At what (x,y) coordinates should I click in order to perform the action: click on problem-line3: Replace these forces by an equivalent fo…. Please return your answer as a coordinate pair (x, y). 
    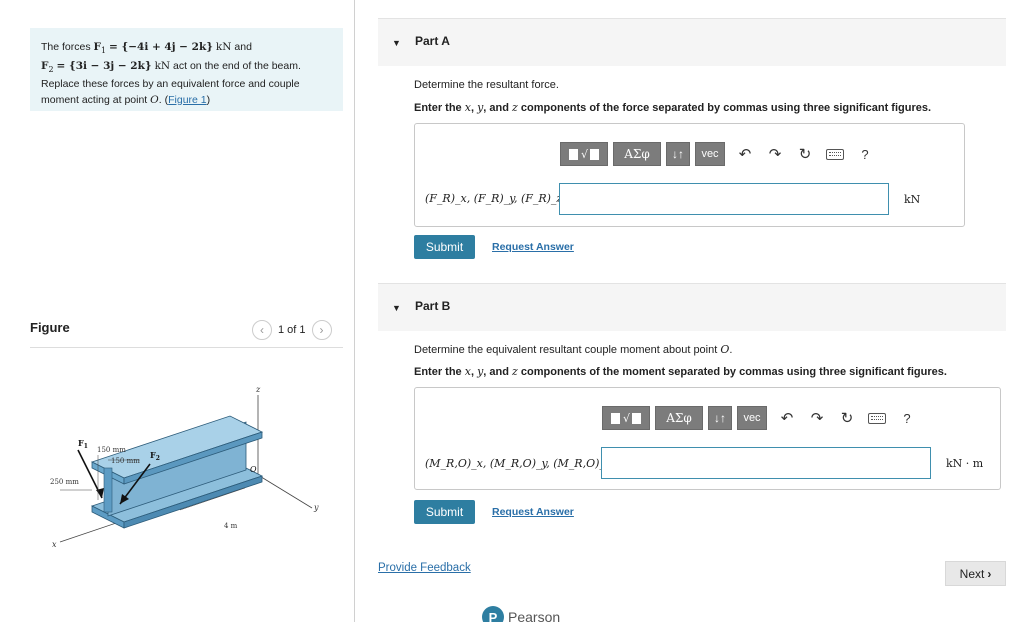
    Looking at the image, I should click on (170, 84).